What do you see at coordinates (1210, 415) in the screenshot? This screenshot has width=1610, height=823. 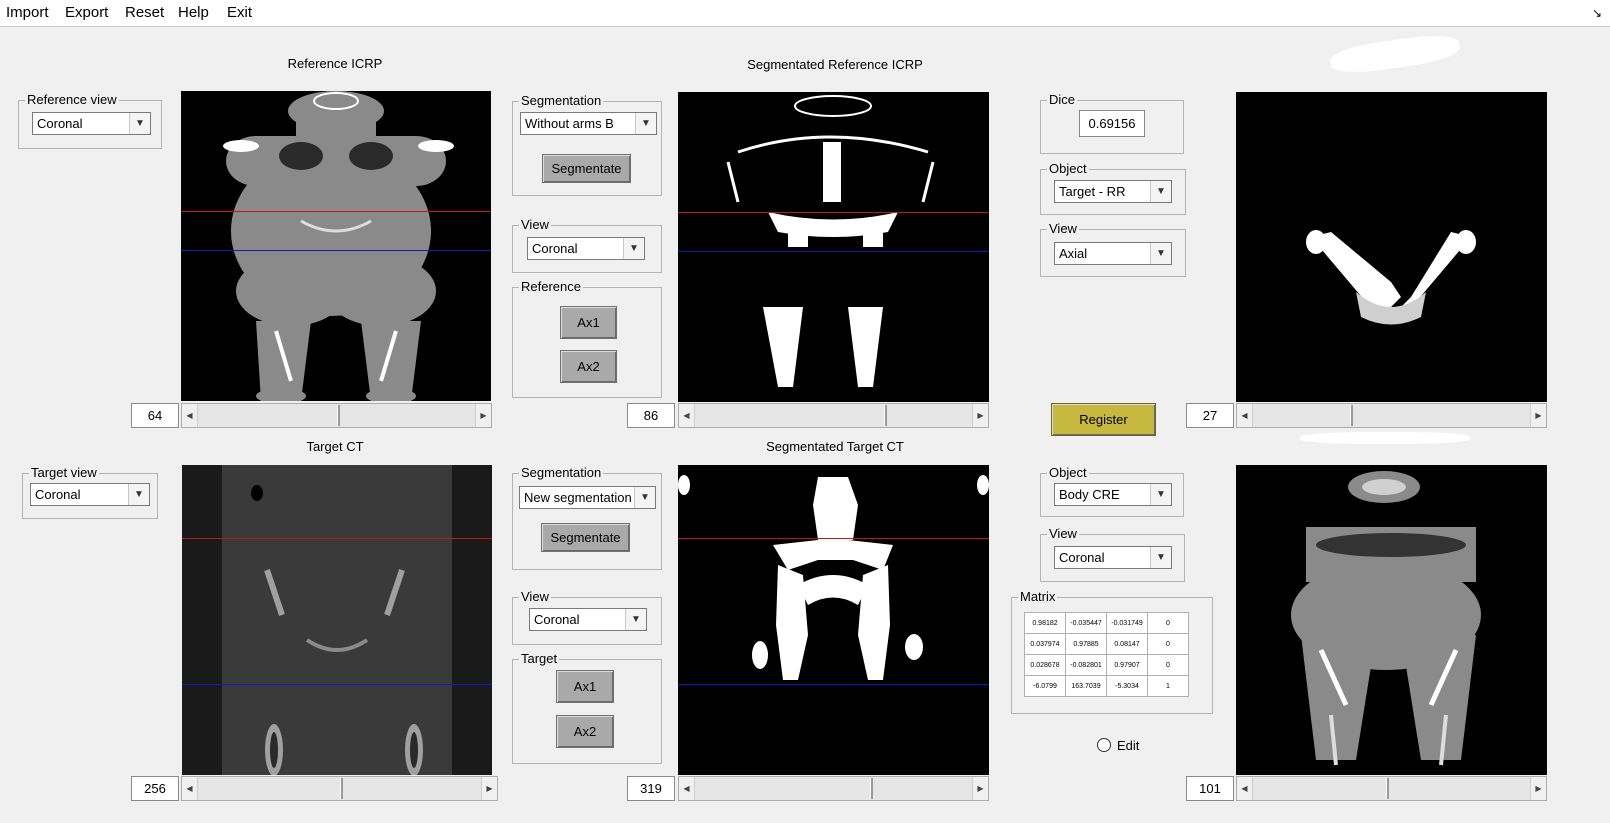 I see `reg-top-slice-number: 27` at bounding box center [1210, 415].